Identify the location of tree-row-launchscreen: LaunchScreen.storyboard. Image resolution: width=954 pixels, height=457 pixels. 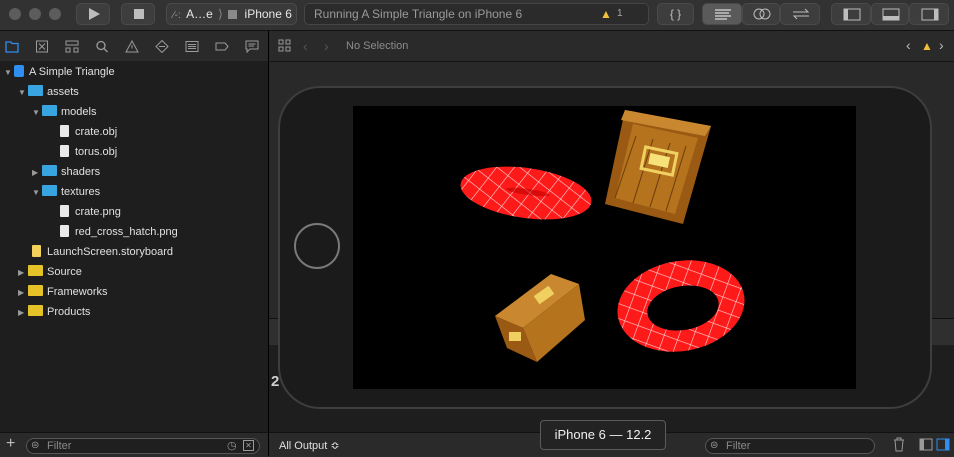
(102, 252).